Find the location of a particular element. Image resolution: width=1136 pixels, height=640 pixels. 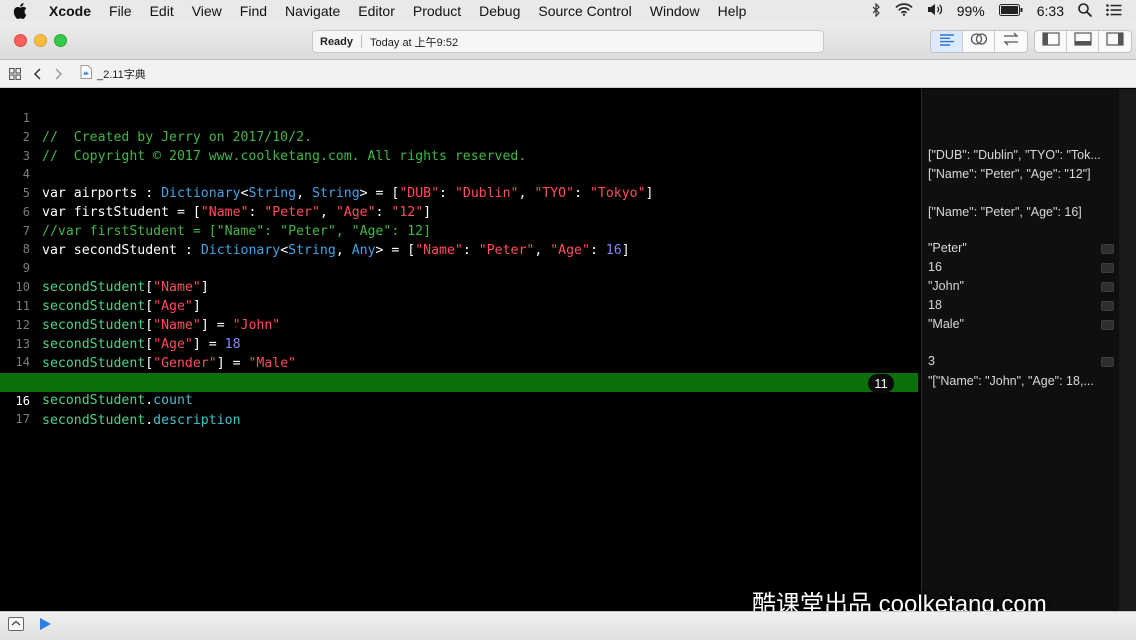

menu-clock: 6:33 is located at coordinates (1050, 11).